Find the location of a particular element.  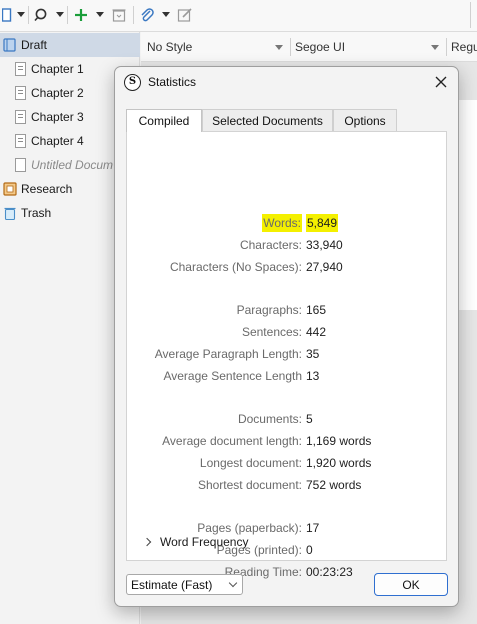

stat-label: Documents: is located at coordinates (269, 419).